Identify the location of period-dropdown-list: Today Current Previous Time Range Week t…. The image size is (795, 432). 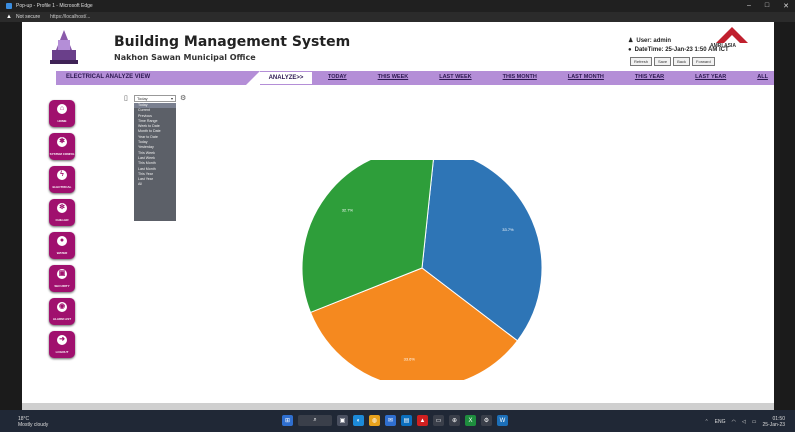
(155, 162).